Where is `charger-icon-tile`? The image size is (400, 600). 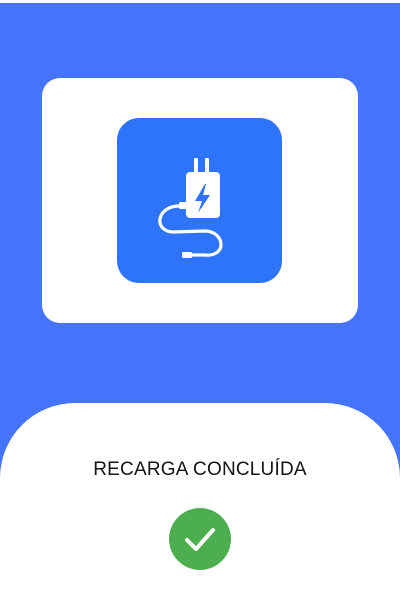 charger-icon-tile is located at coordinates (199, 200).